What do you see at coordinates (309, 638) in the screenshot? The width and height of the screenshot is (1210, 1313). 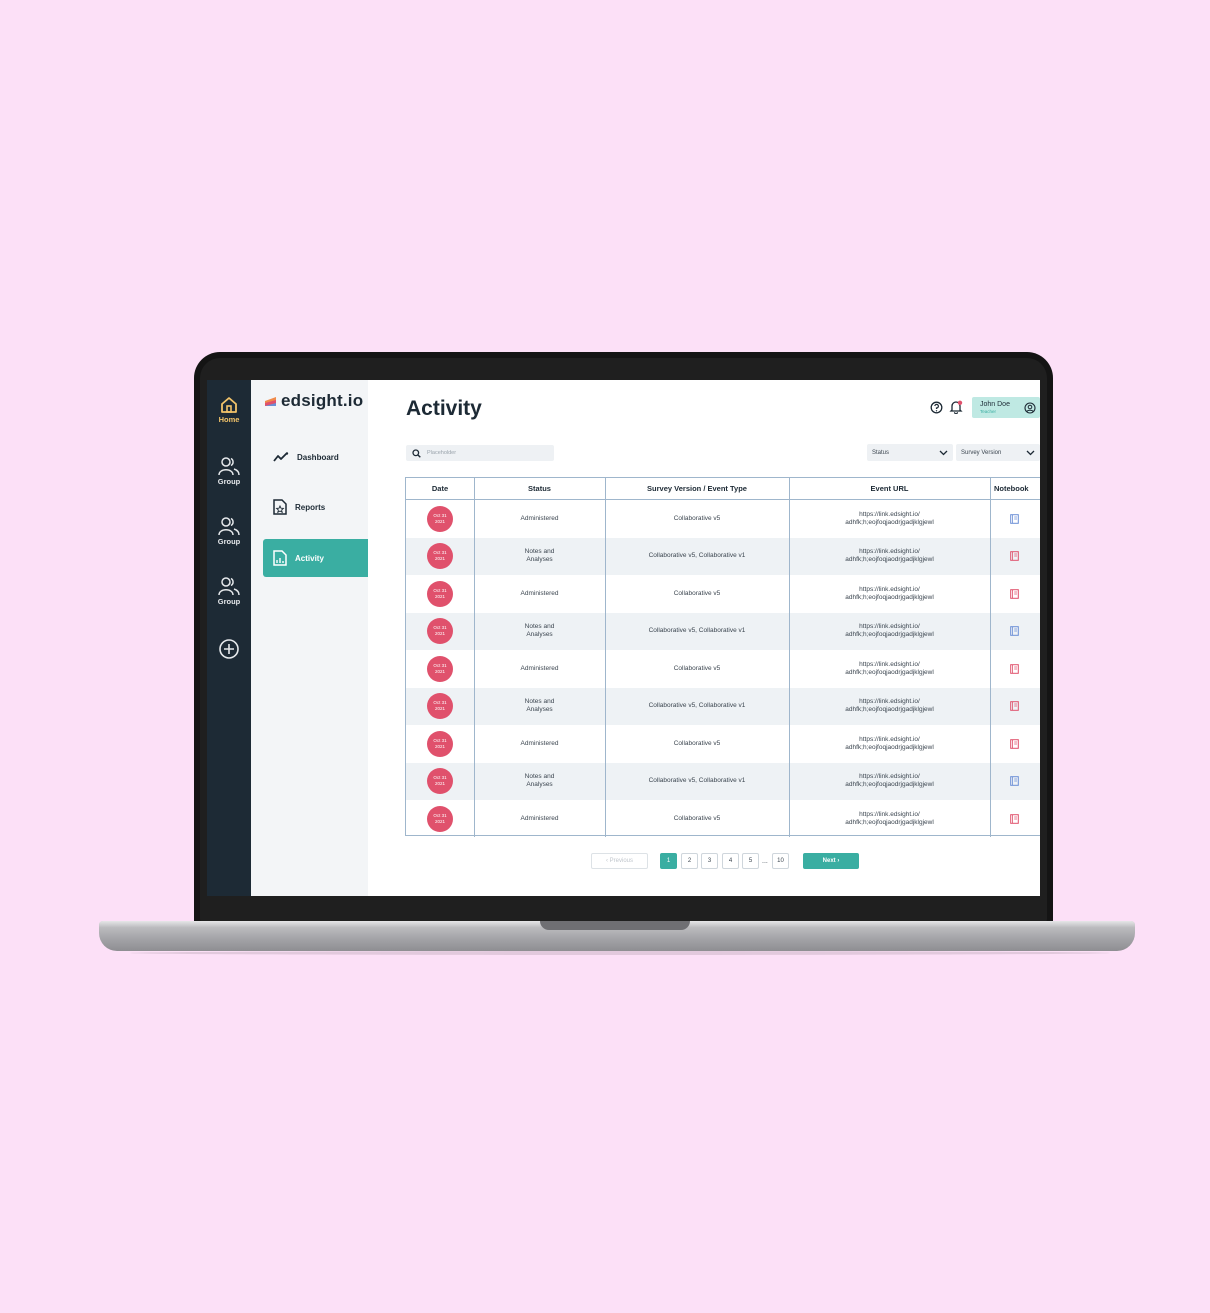 I see `sidebar: edsight.io Dashboard Reports Activity` at bounding box center [309, 638].